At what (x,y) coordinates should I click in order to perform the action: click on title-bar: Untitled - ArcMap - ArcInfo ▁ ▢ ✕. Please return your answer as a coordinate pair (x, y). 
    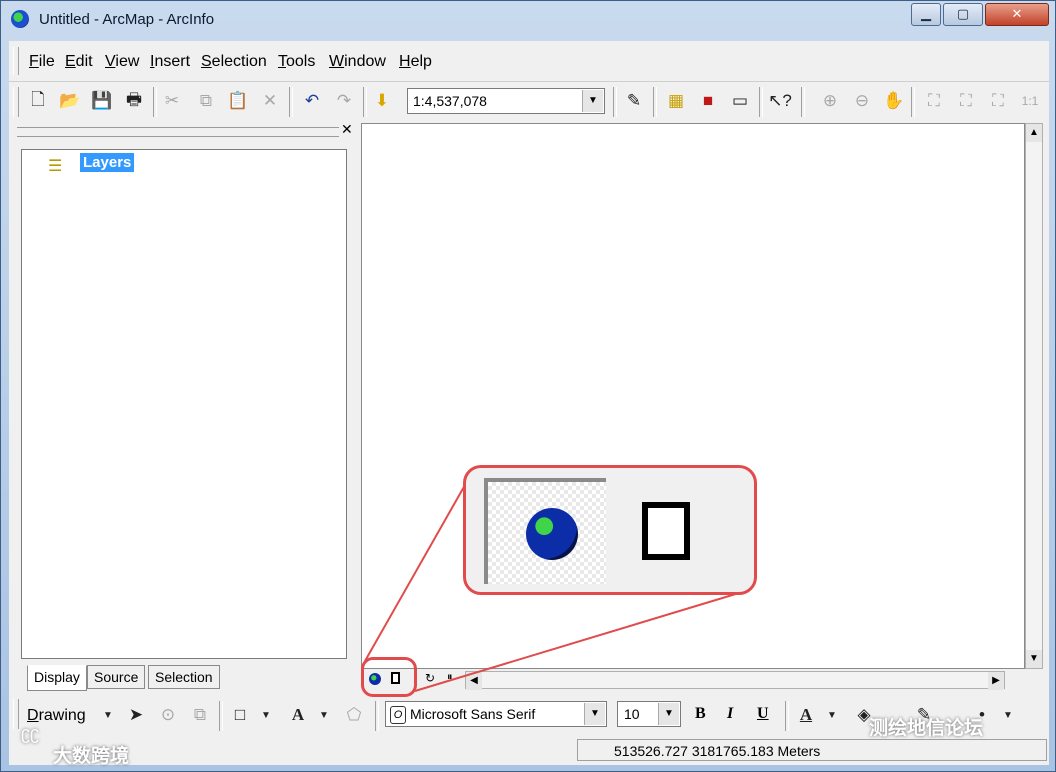
    Looking at the image, I should click on (528, 19).